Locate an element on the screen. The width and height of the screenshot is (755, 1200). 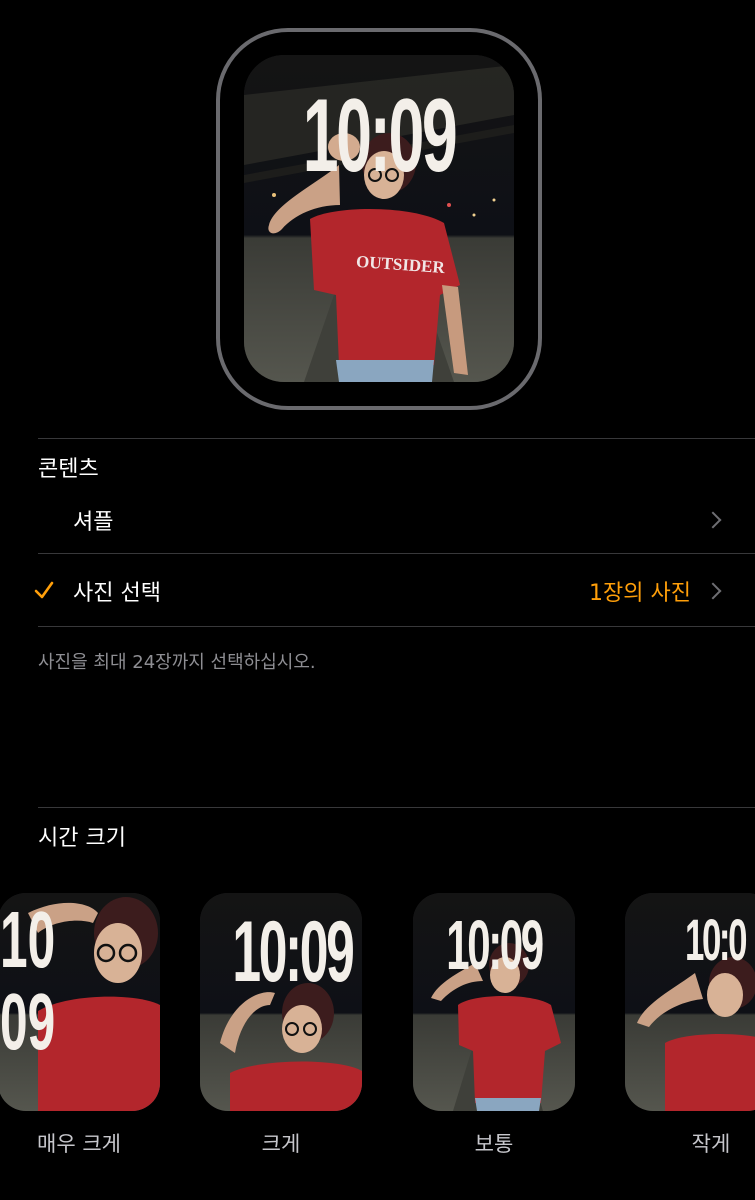
content-section-title: 콘텐츠 is located at coordinates (68, 469).